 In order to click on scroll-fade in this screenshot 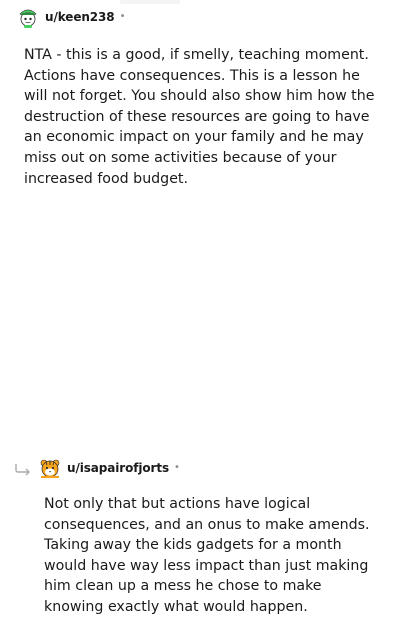, I will do `click(150, 2)`.